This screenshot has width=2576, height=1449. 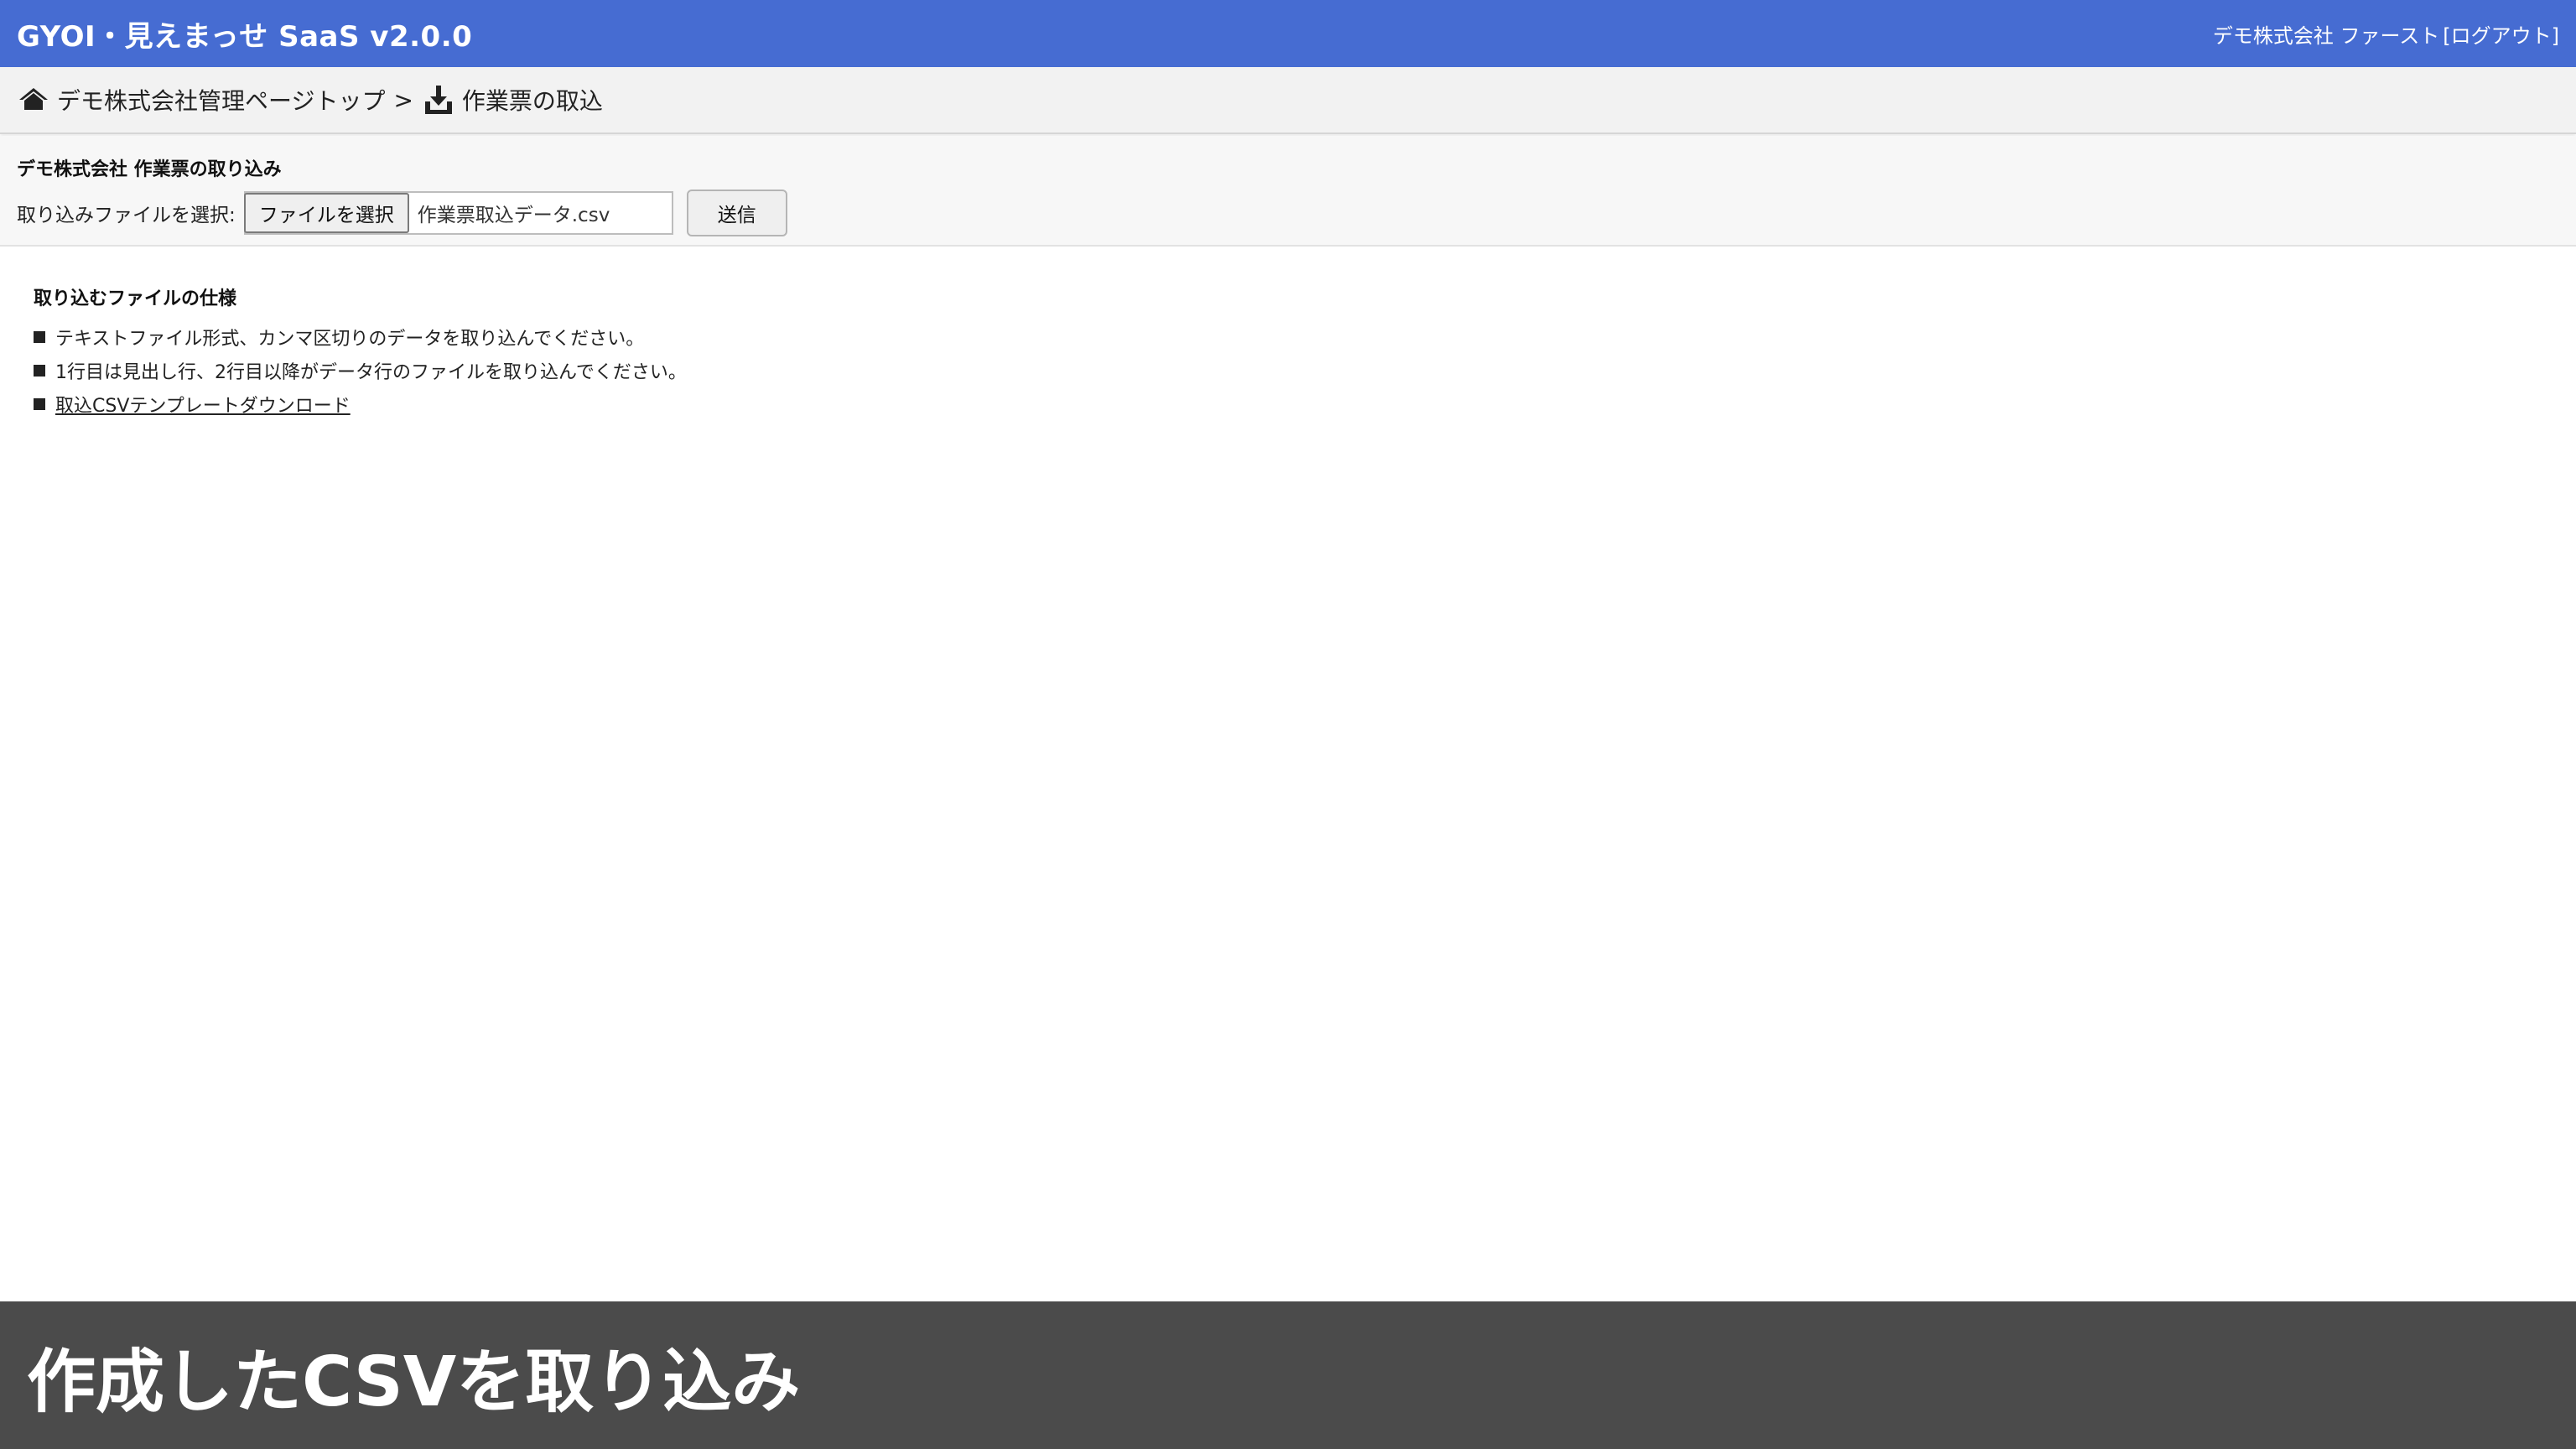 What do you see at coordinates (438, 100) in the screenshot?
I see `download-icon` at bounding box center [438, 100].